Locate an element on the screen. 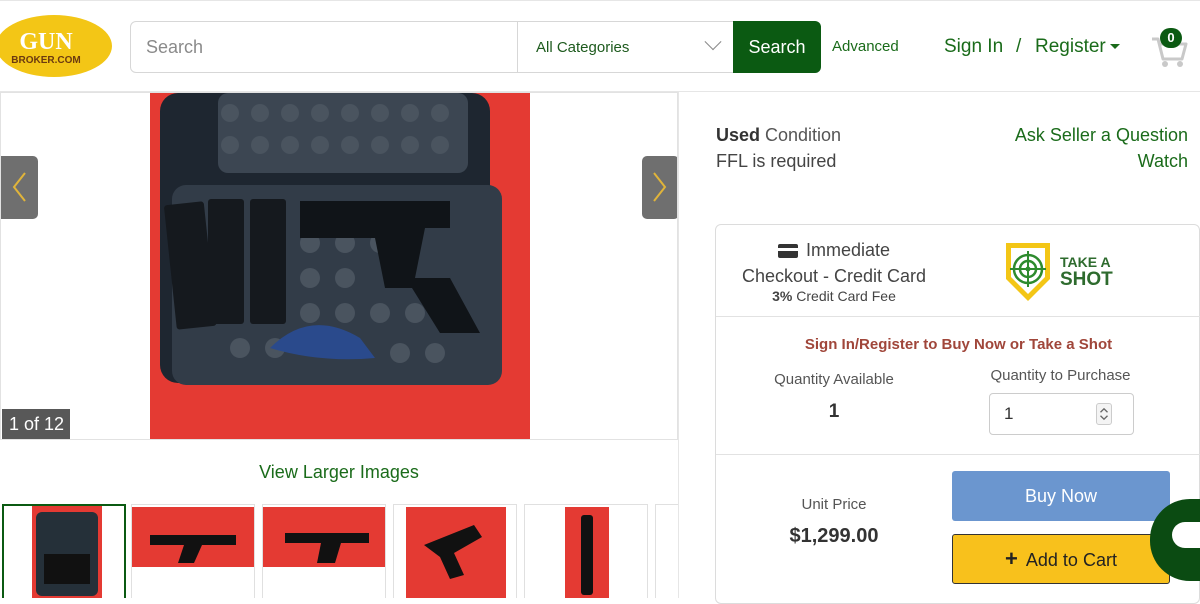 This screenshot has height=604, width=1200. ffl-required-text: FFL is required is located at coordinates (776, 161).